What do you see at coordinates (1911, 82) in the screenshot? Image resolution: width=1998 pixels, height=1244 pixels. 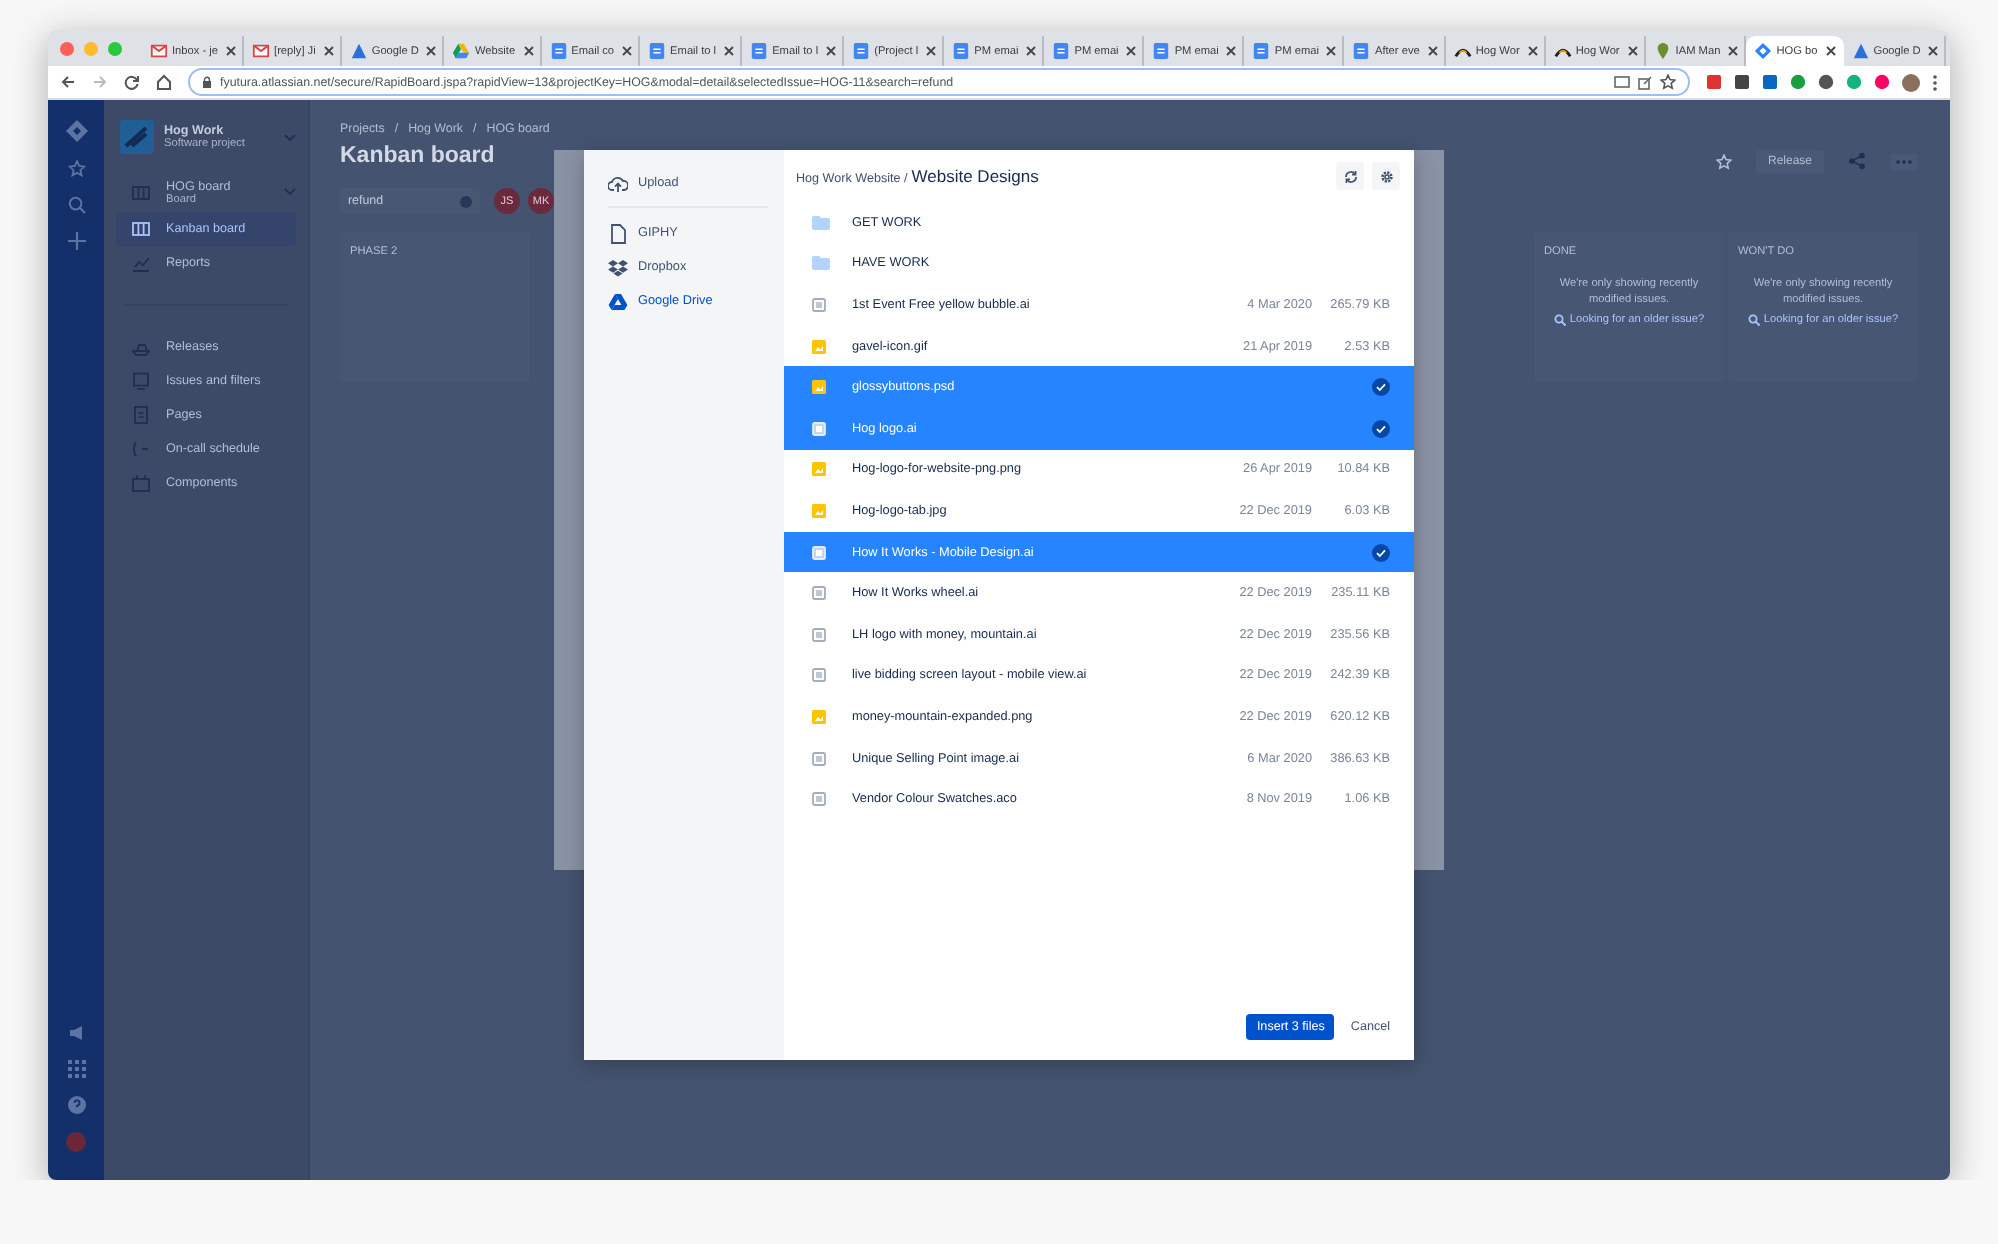 I see `avatar-icon` at bounding box center [1911, 82].